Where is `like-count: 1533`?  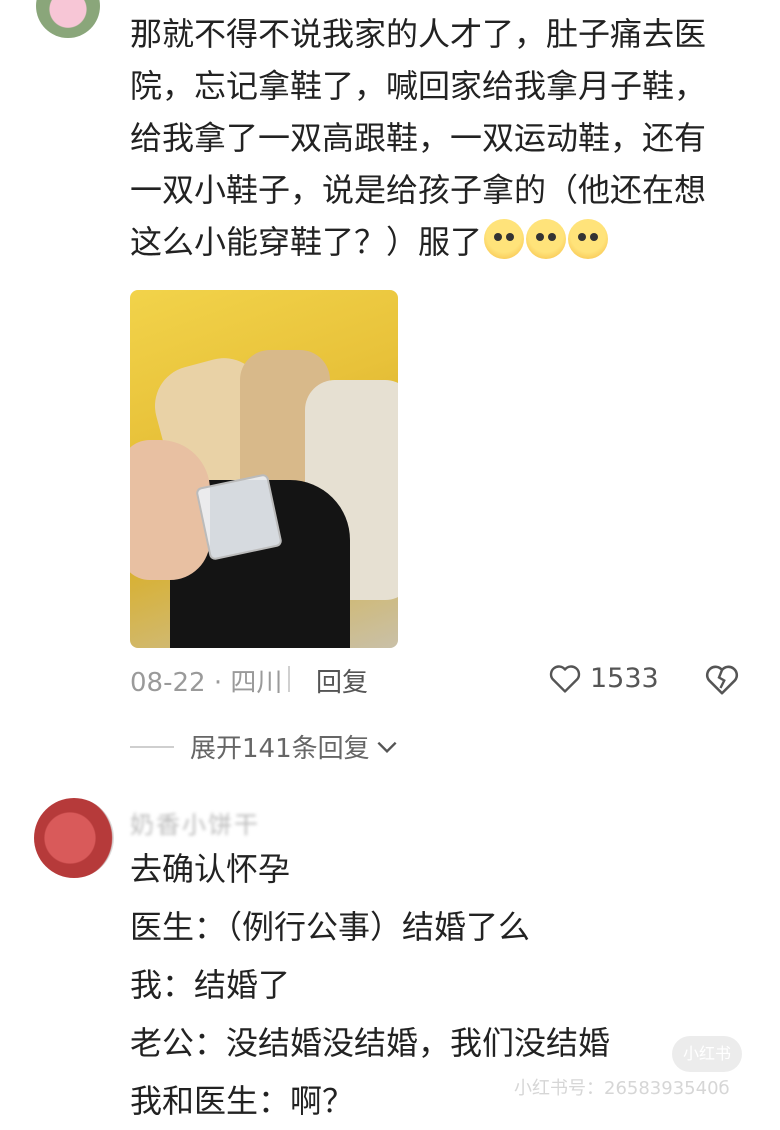
like-count: 1533 is located at coordinates (624, 678).